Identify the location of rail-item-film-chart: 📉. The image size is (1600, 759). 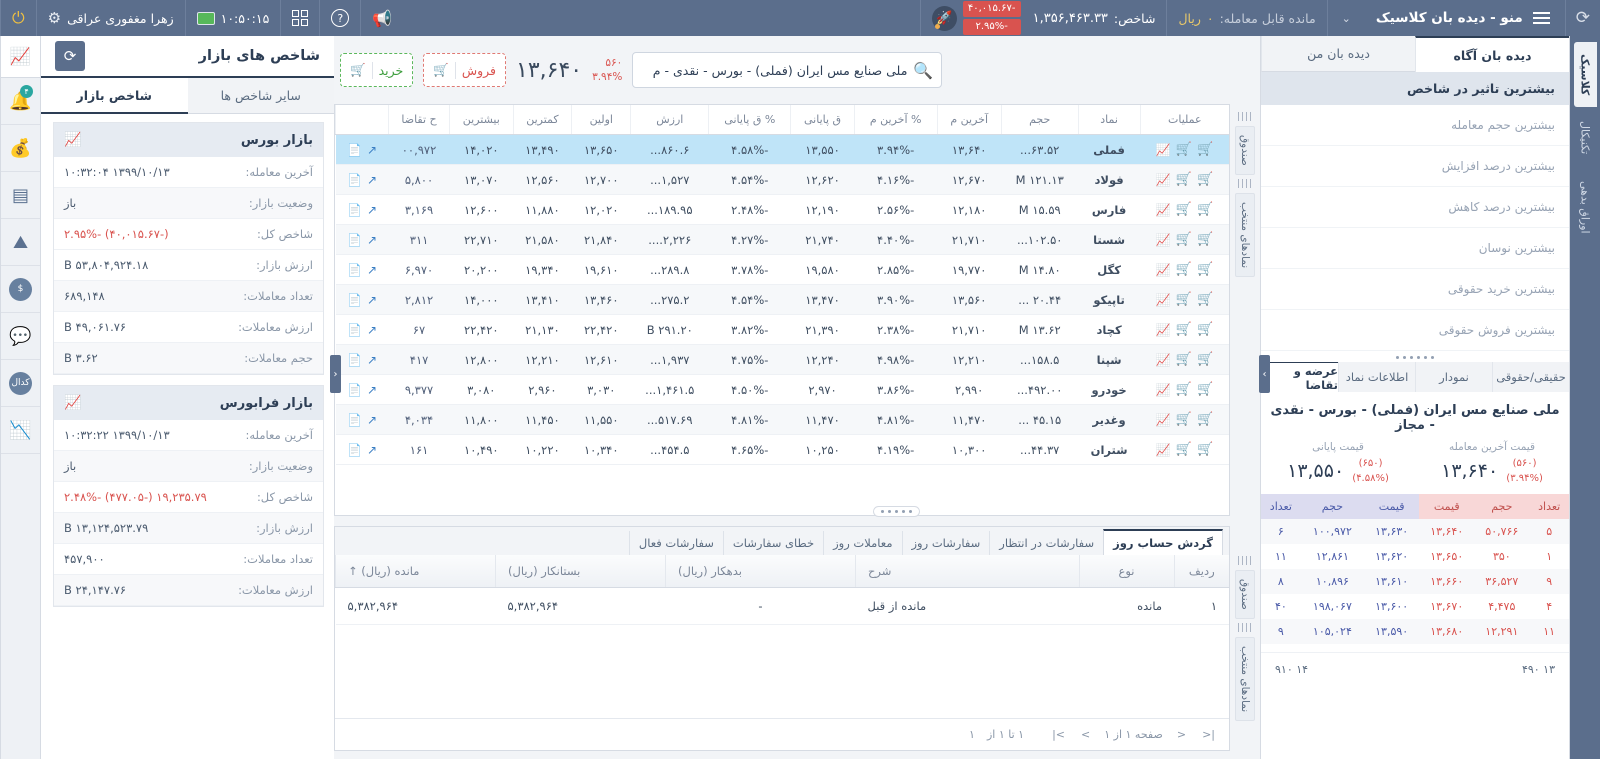
(20, 430).